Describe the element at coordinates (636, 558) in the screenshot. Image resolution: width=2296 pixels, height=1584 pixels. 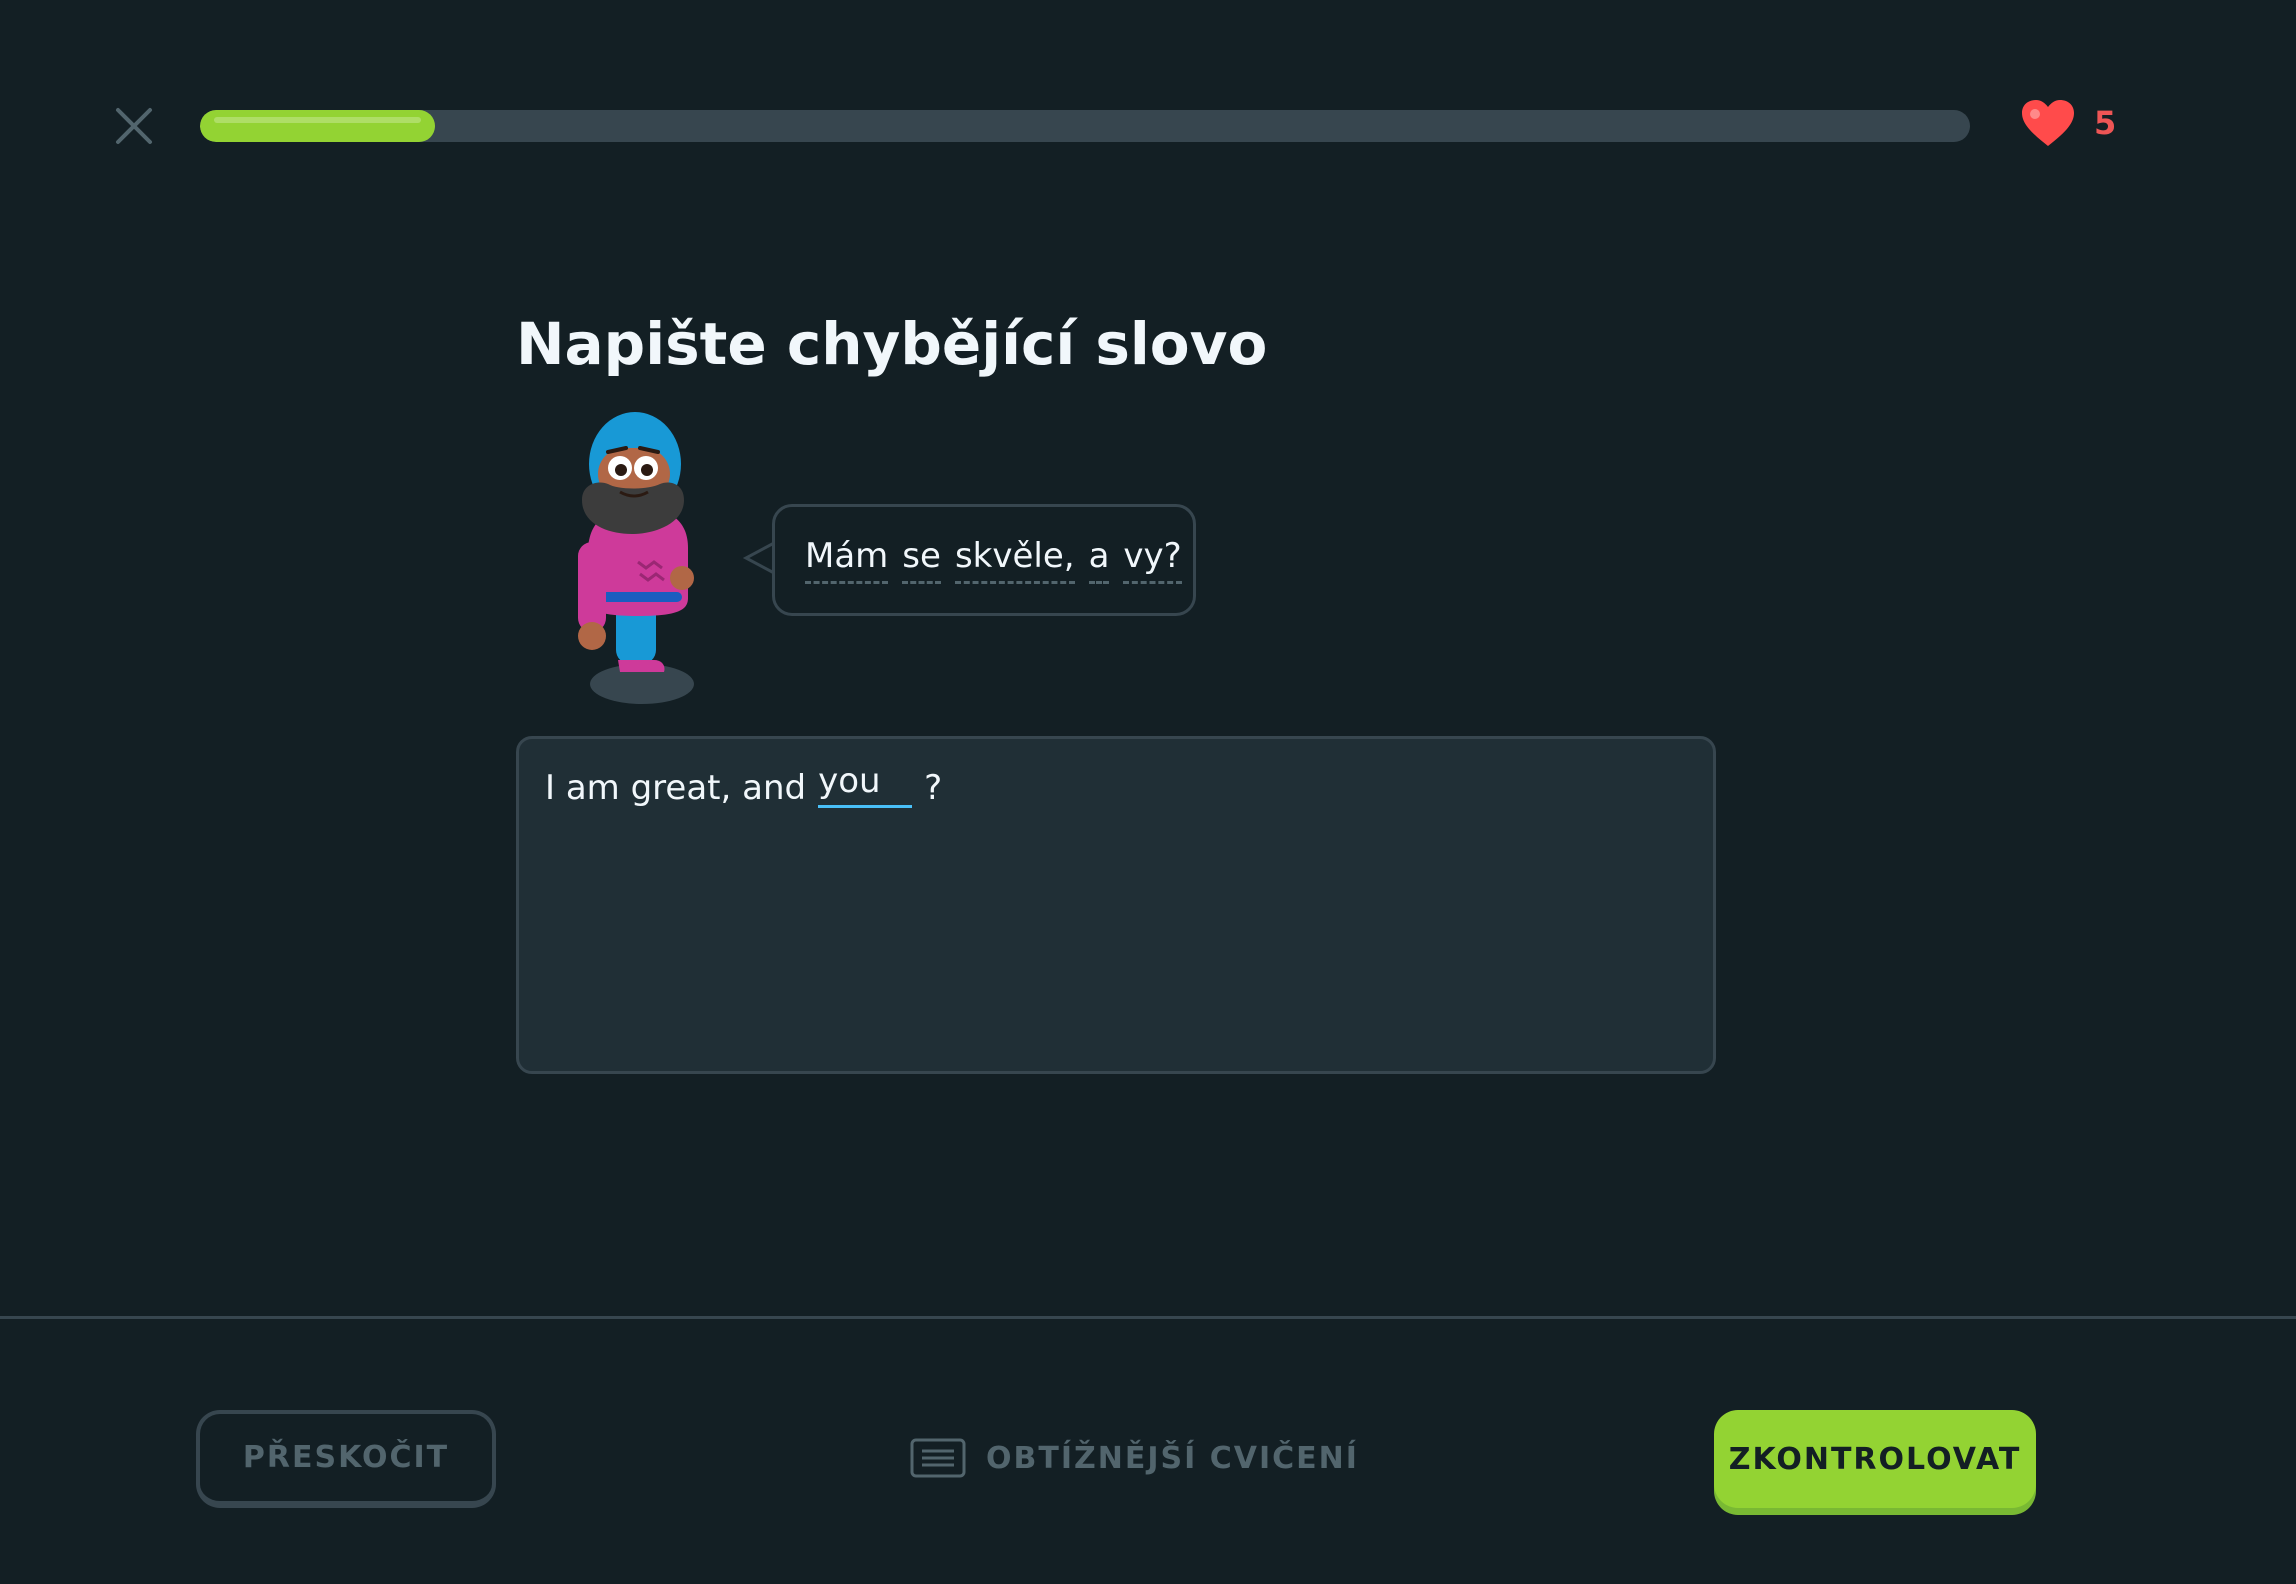
I see `character-illustration` at that location.